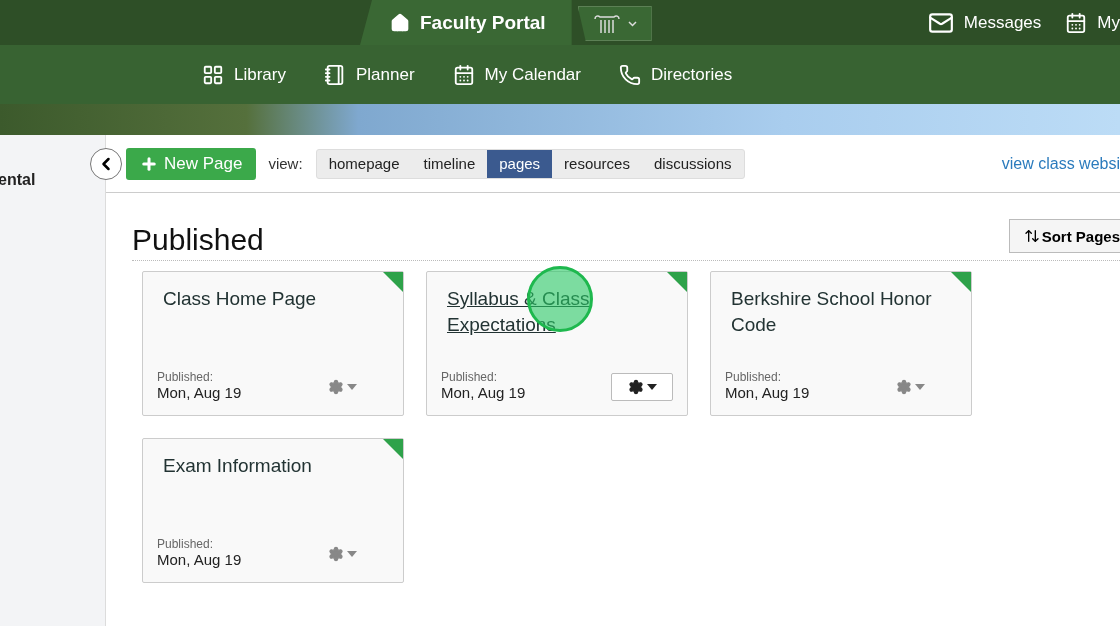 This screenshot has height=626, width=1120. I want to click on nav-link: Library, so click(244, 74).